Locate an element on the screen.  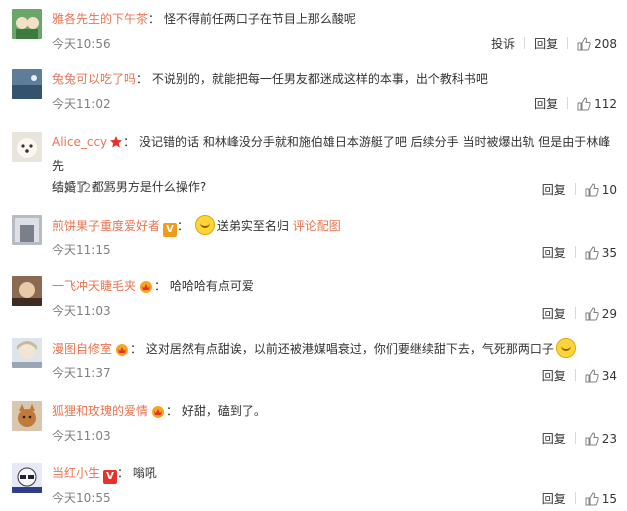
timestamp: 今天11:02 is located at coordinates (81, 104).